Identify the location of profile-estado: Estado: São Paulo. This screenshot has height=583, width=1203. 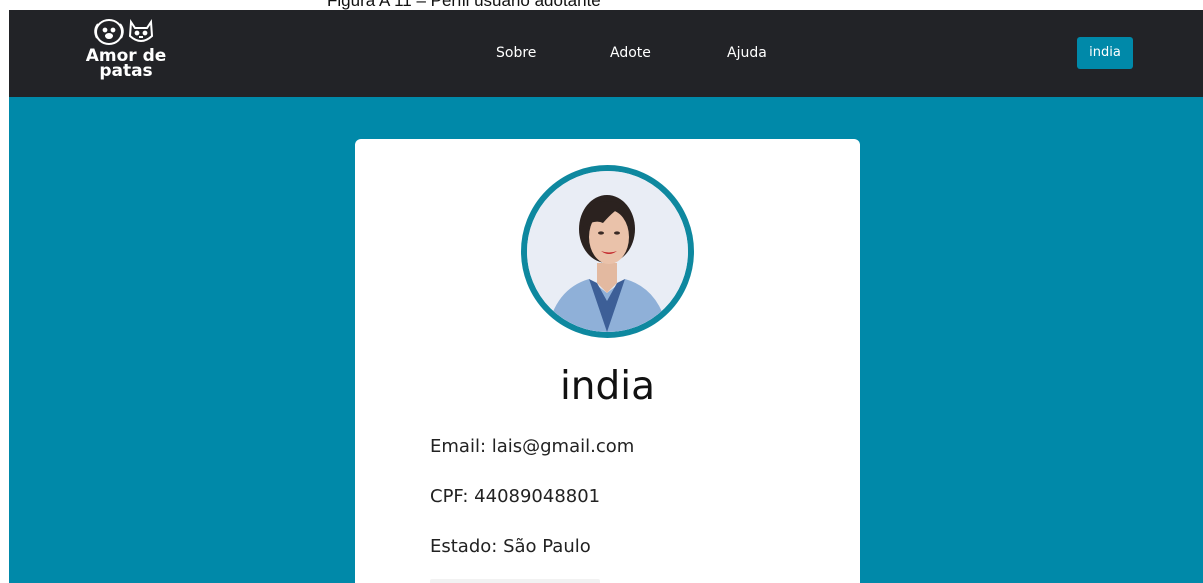
(510, 546).